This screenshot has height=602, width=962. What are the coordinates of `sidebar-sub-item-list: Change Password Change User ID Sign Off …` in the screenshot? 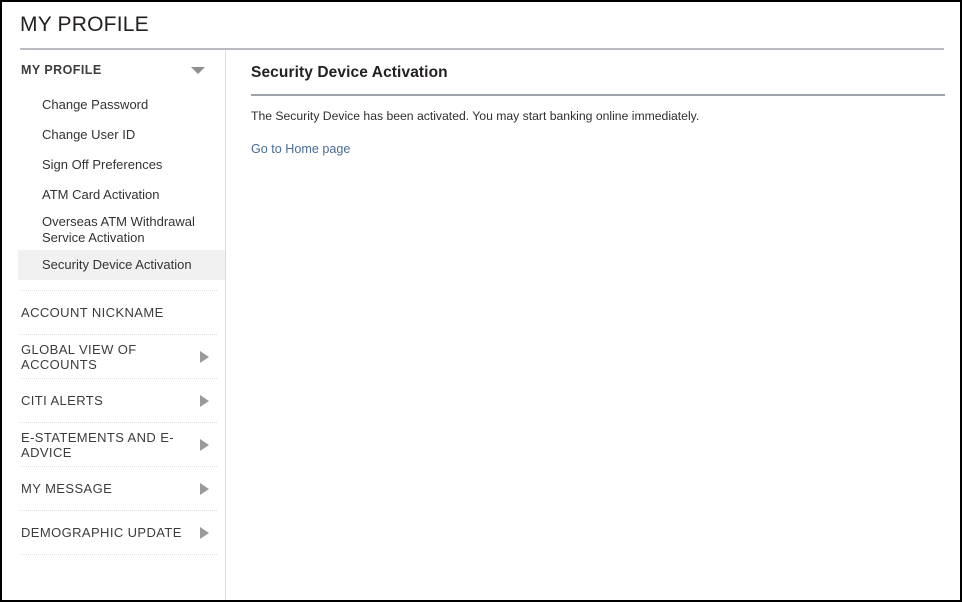 It's located at (113, 185).